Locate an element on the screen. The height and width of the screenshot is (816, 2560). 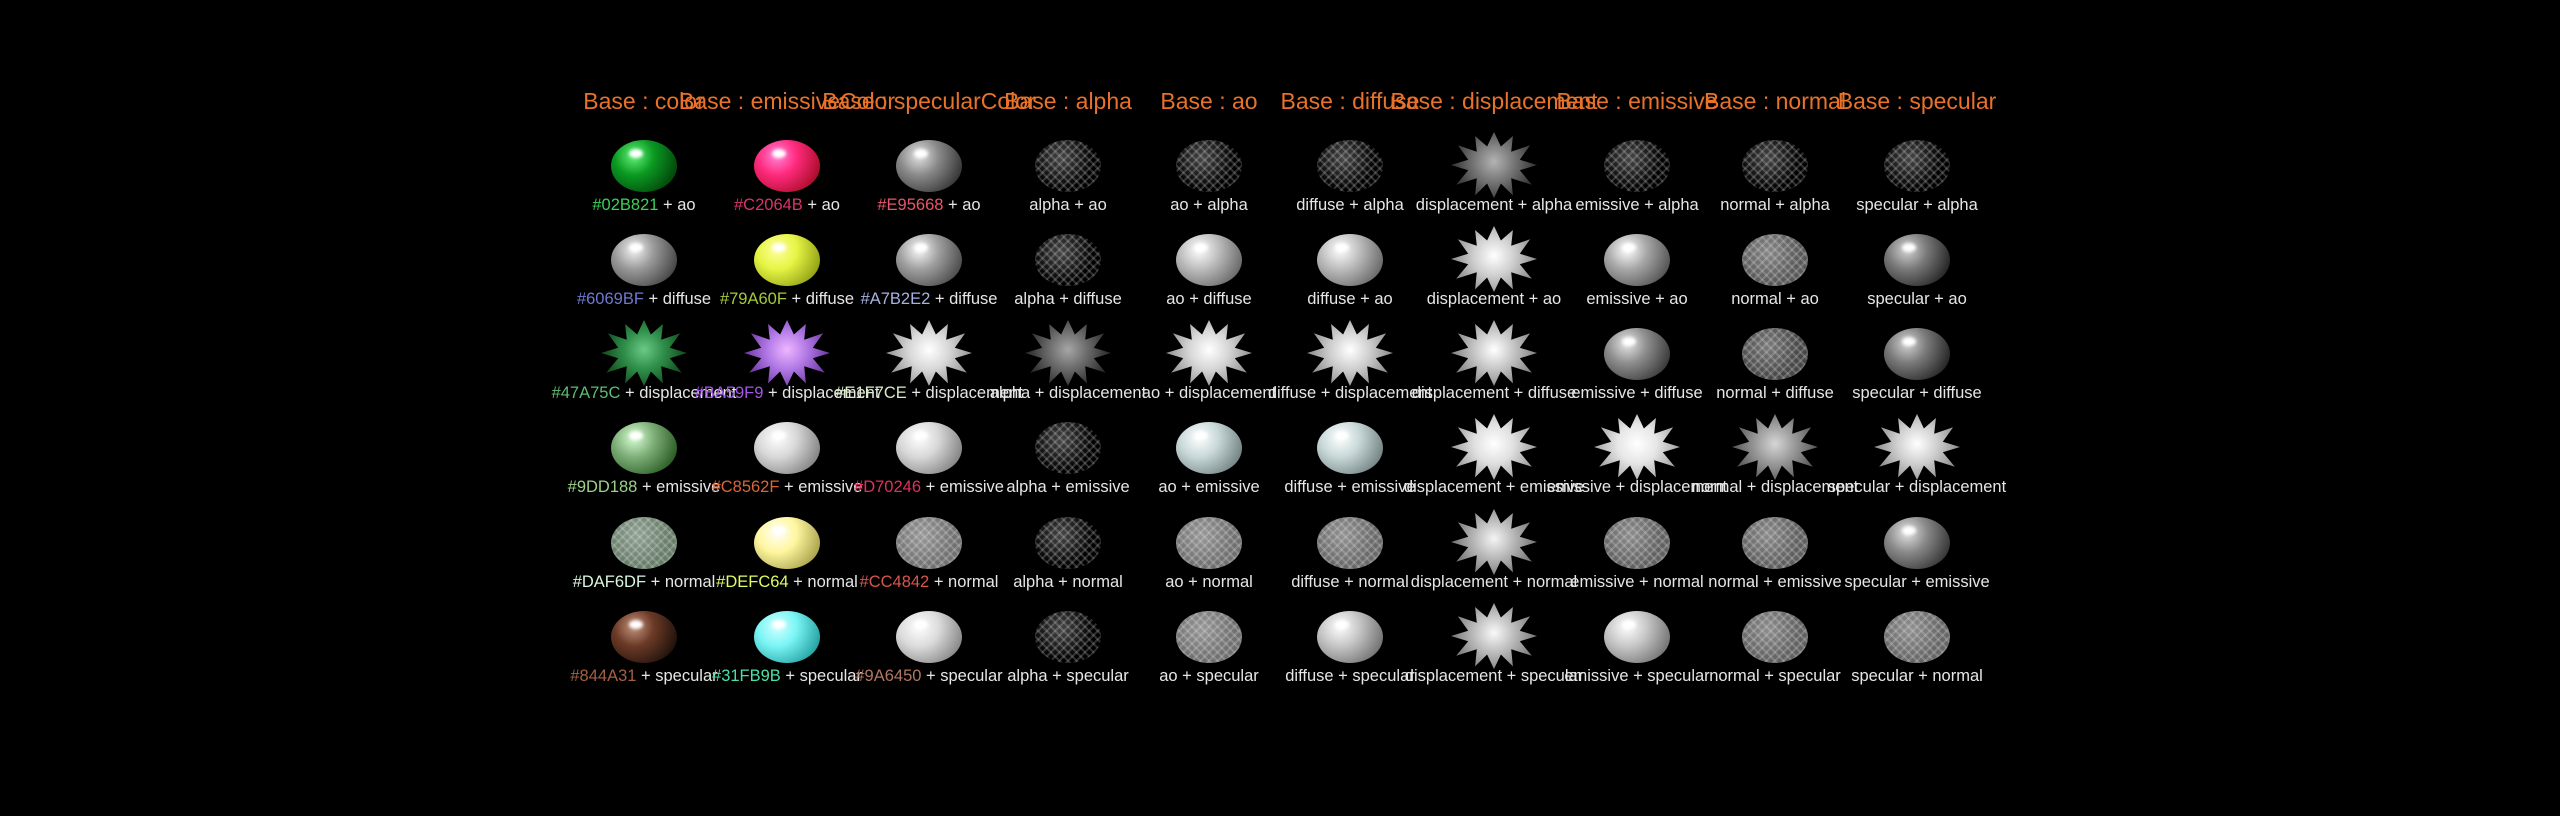
texture-combo-label: displacement + normal is located at coordinates (1494, 582).